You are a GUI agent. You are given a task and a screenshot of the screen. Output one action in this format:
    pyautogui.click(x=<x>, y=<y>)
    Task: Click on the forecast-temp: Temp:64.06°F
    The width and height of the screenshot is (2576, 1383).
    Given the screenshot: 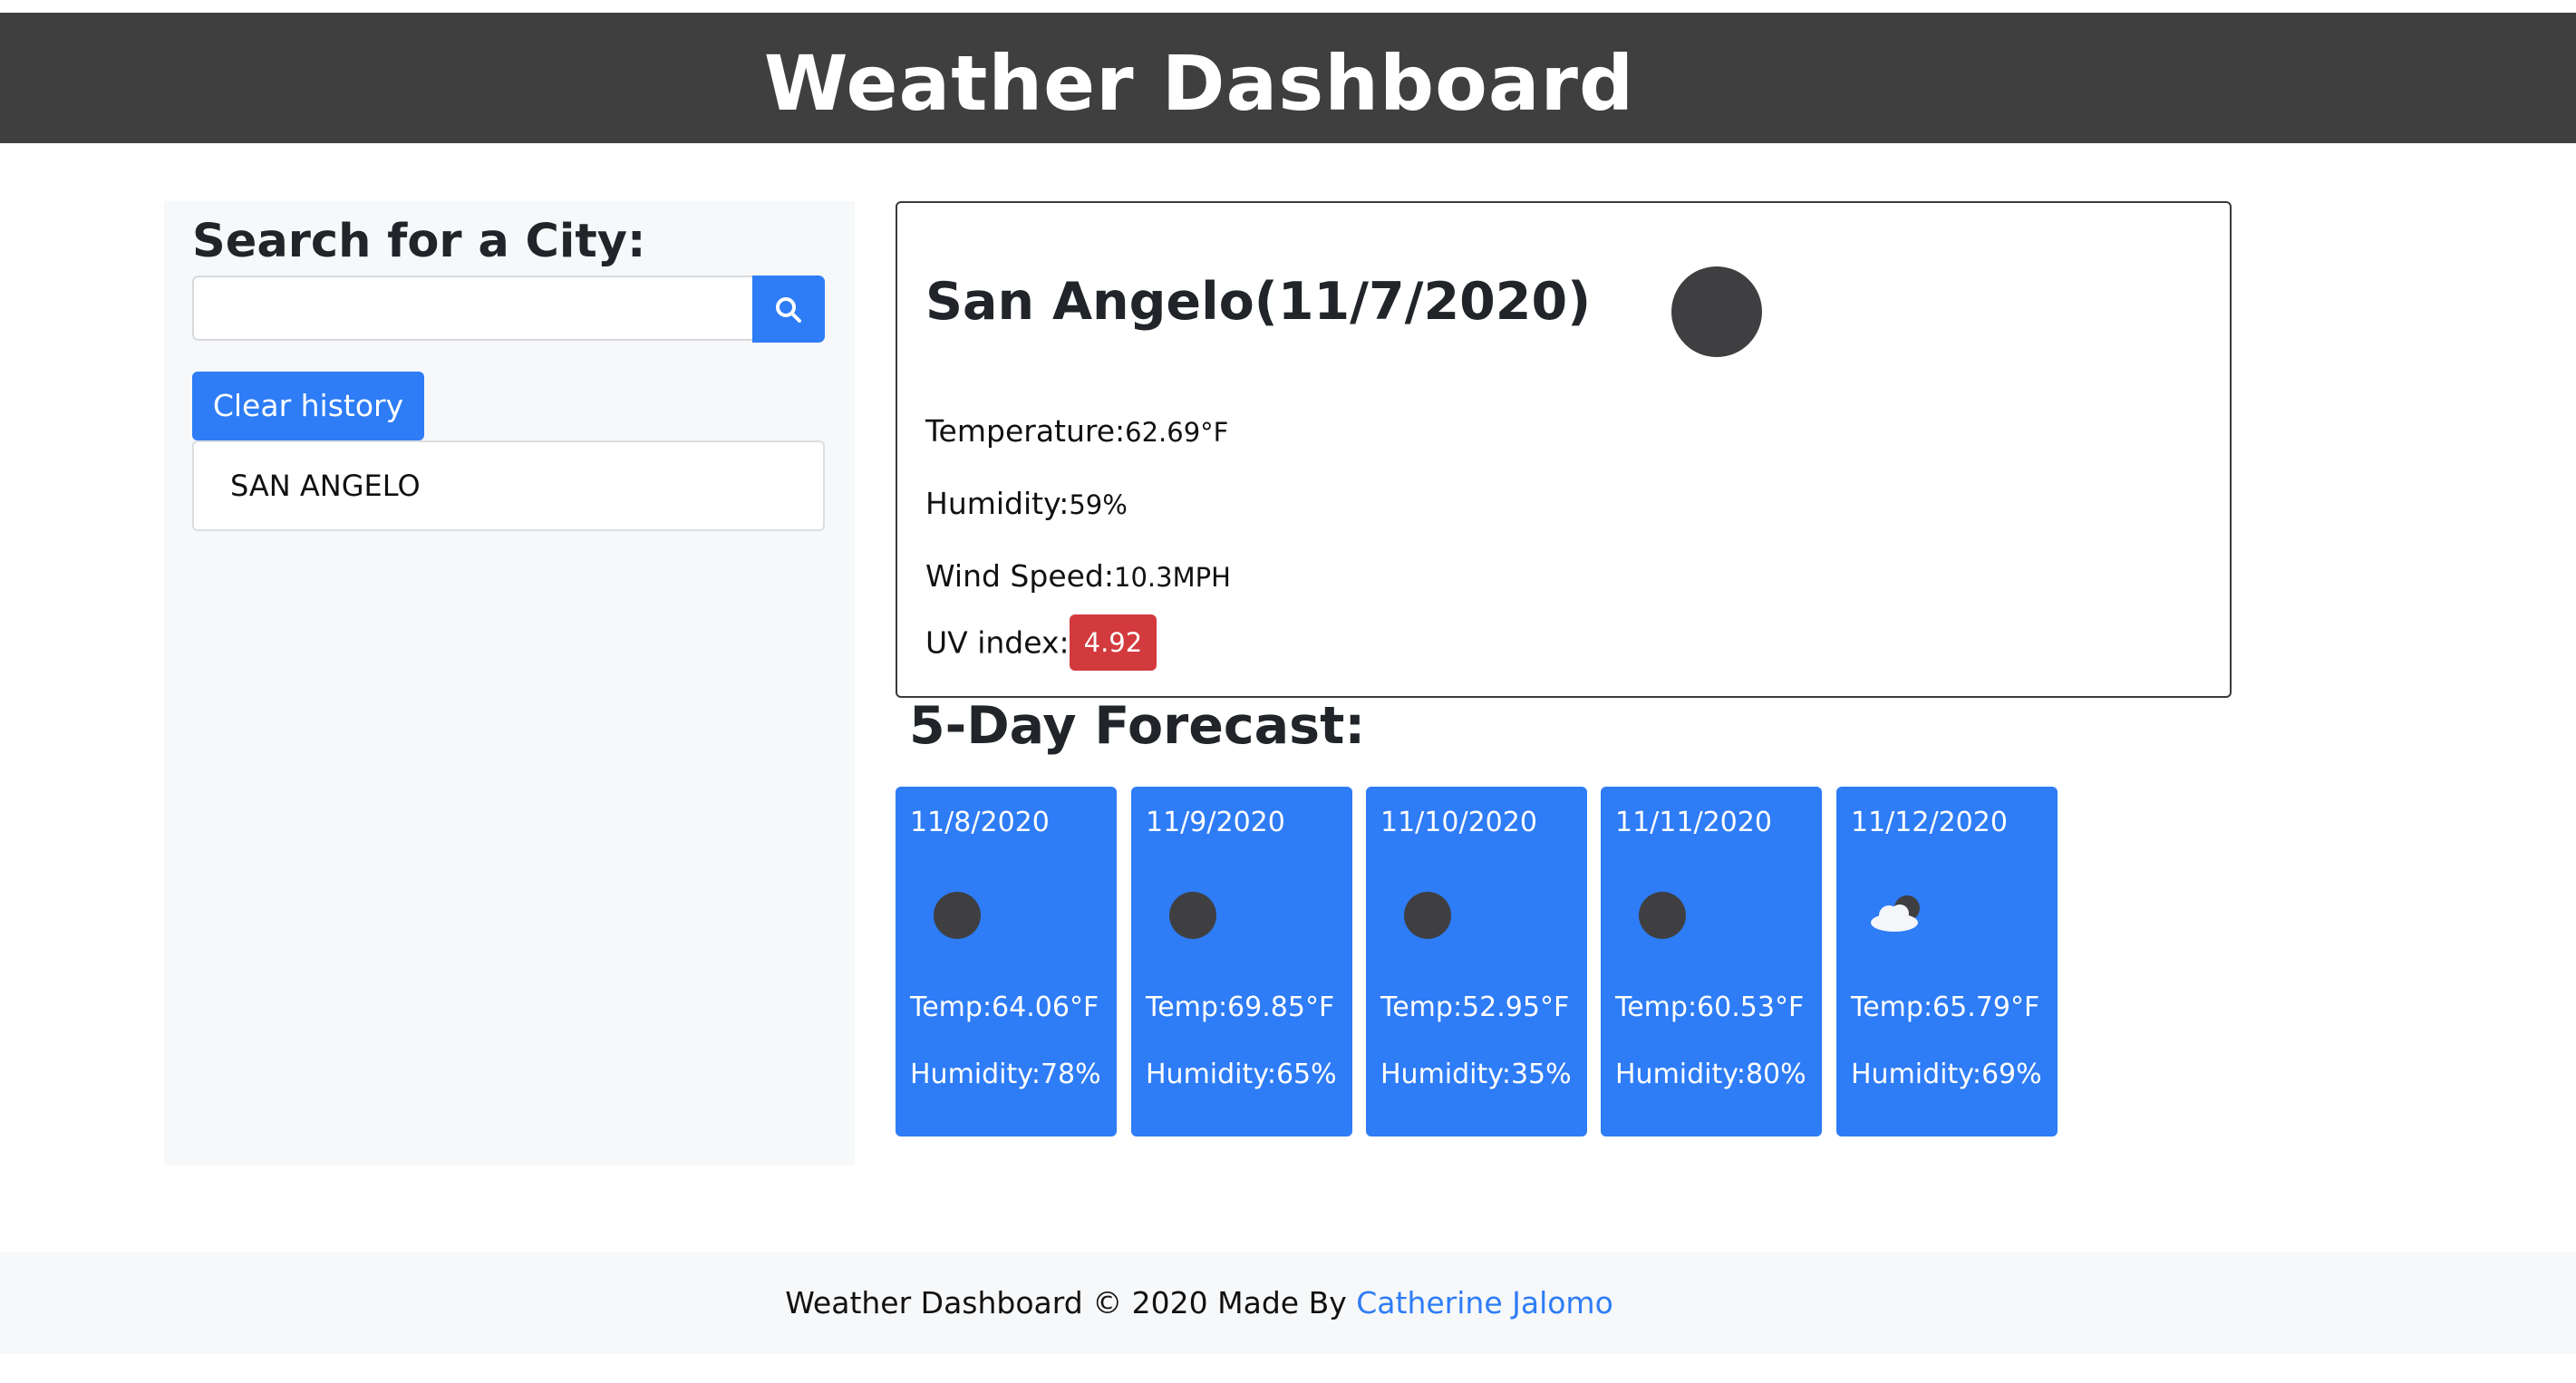 What is the action you would take?
    pyautogui.click(x=1004, y=1007)
    